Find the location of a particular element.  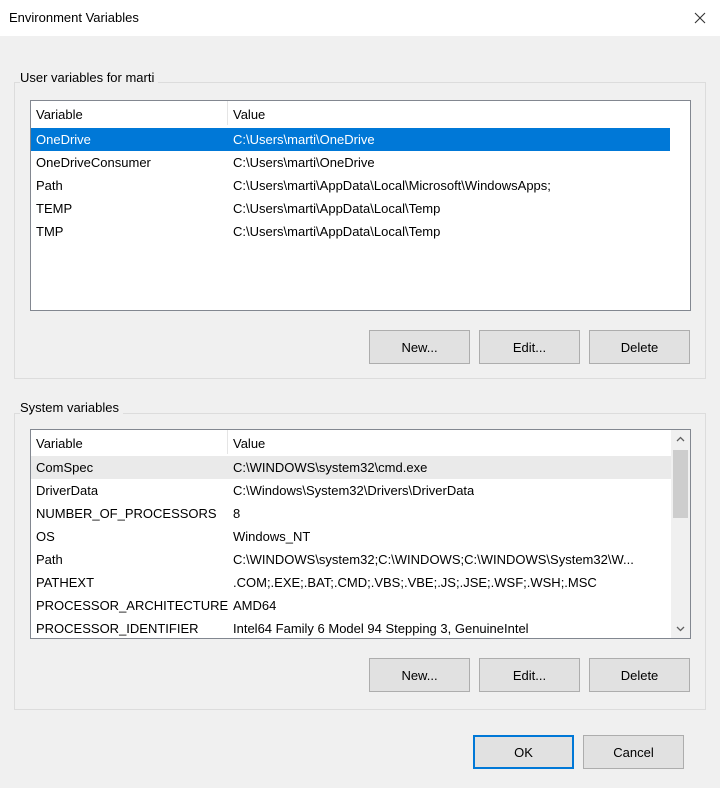

user-row-onedrive: OneDrive C:\Users\marti\OneDrive is located at coordinates (350, 139).